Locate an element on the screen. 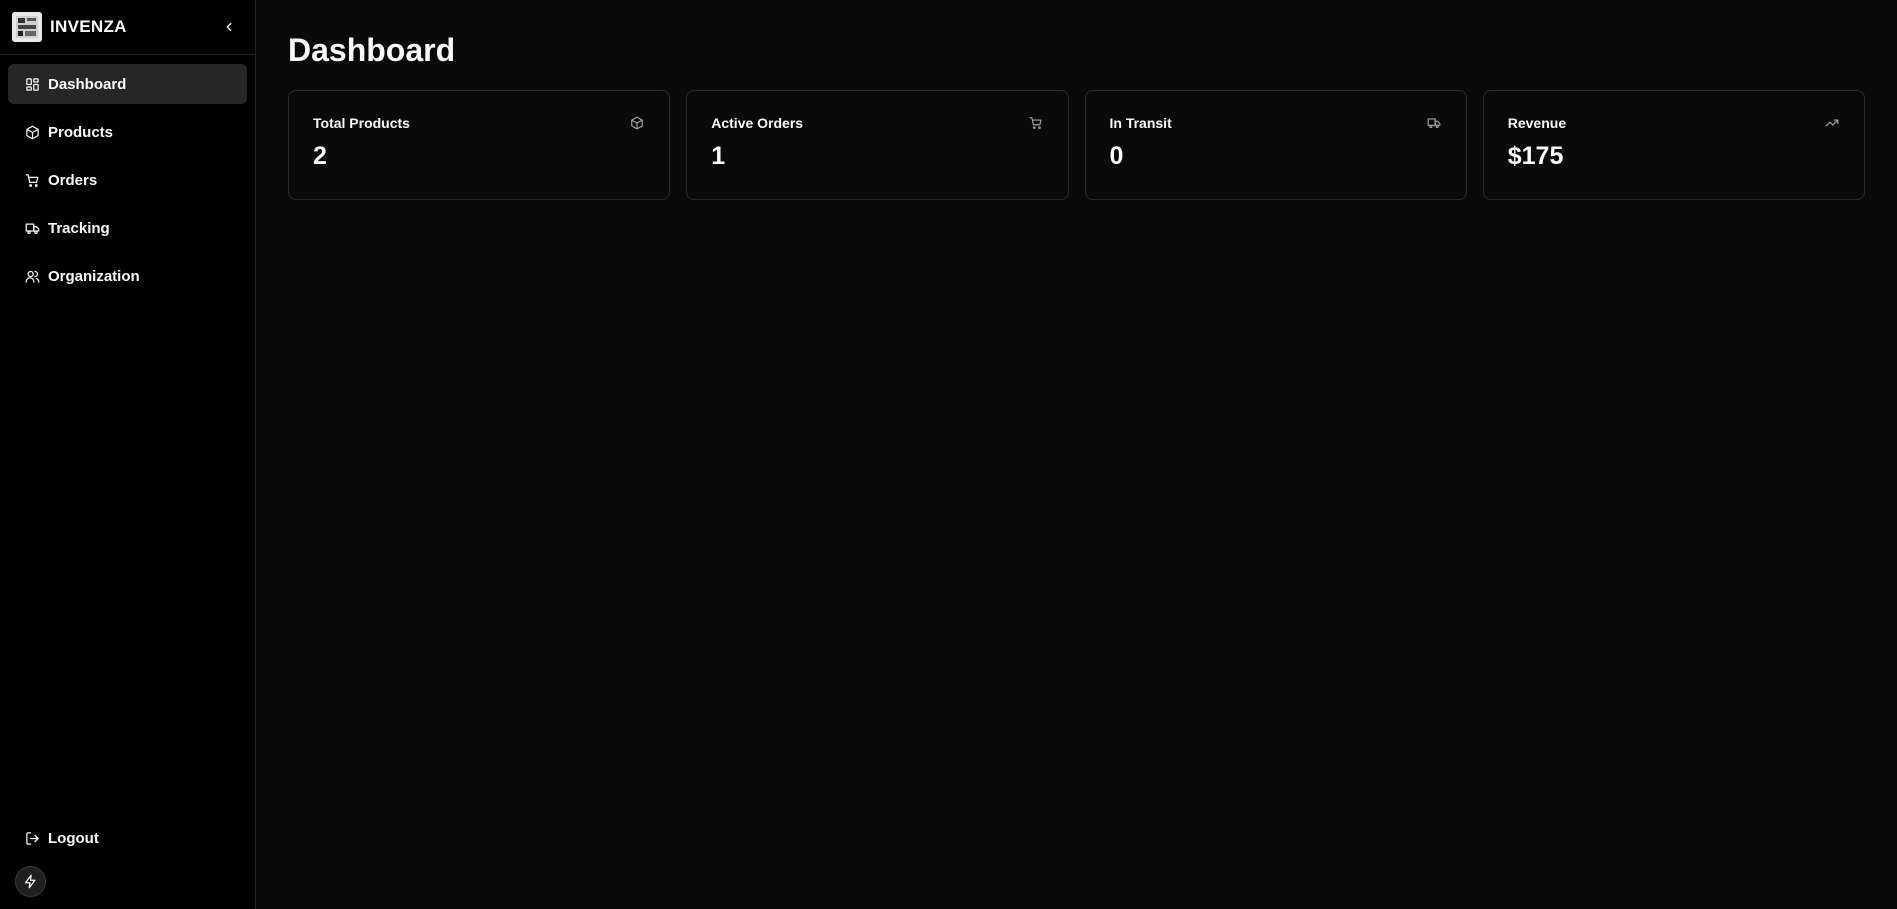 This screenshot has height=909, width=1897. stat-card-active-orders: Active Orders 1 is located at coordinates (877, 145).